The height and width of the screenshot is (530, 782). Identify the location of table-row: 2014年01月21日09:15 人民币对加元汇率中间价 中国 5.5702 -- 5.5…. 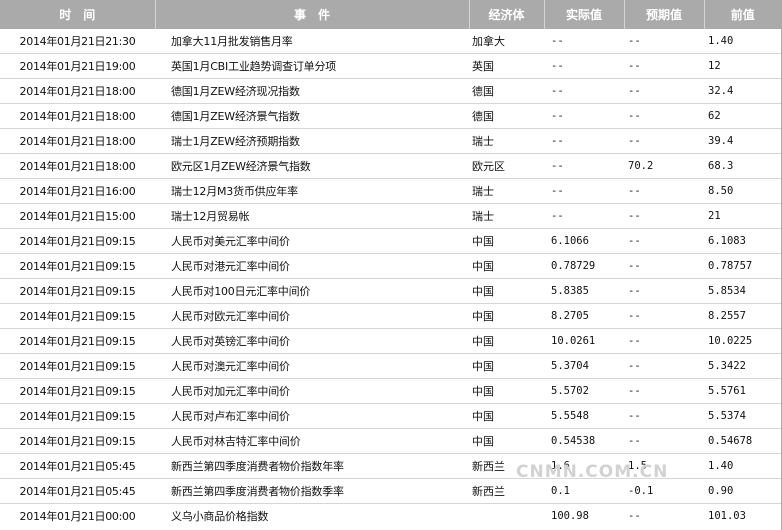
(390, 391).